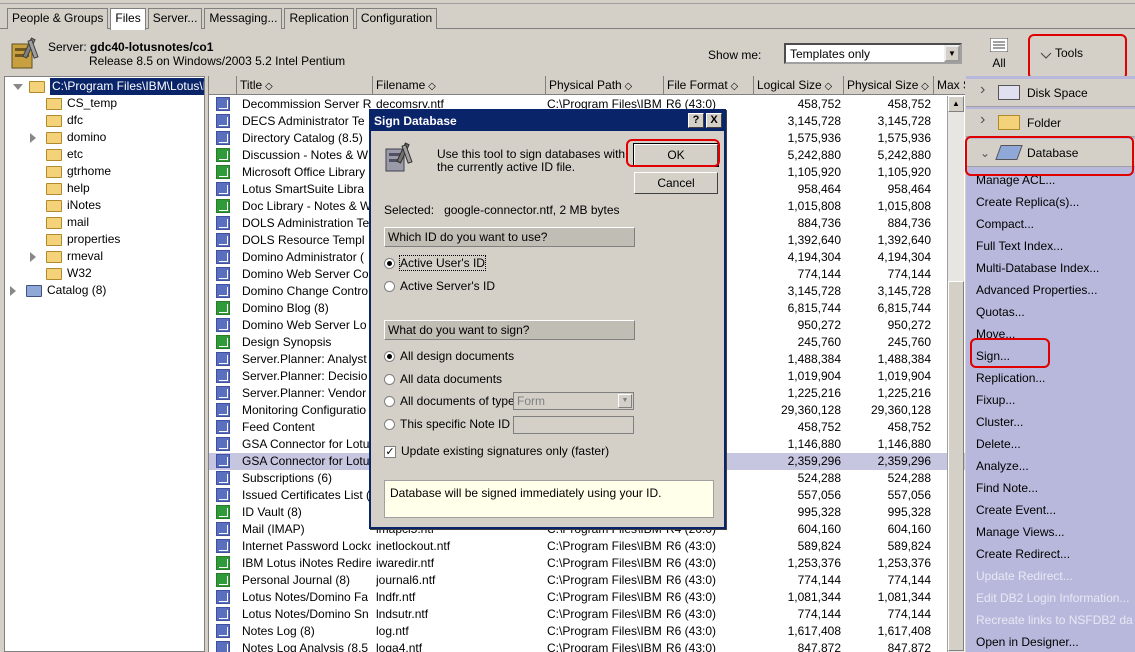  What do you see at coordinates (573, 401) in the screenshot?
I see `doc-type-select: Form ▼` at bounding box center [573, 401].